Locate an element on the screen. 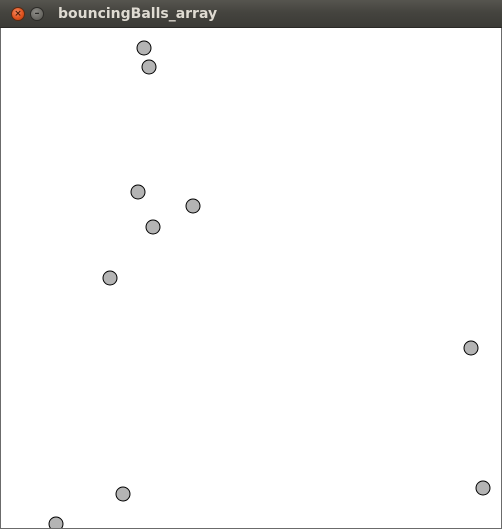 The width and height of the screenshot is (502, 529). minimize-icon: – is located at coordinates (37, 13).